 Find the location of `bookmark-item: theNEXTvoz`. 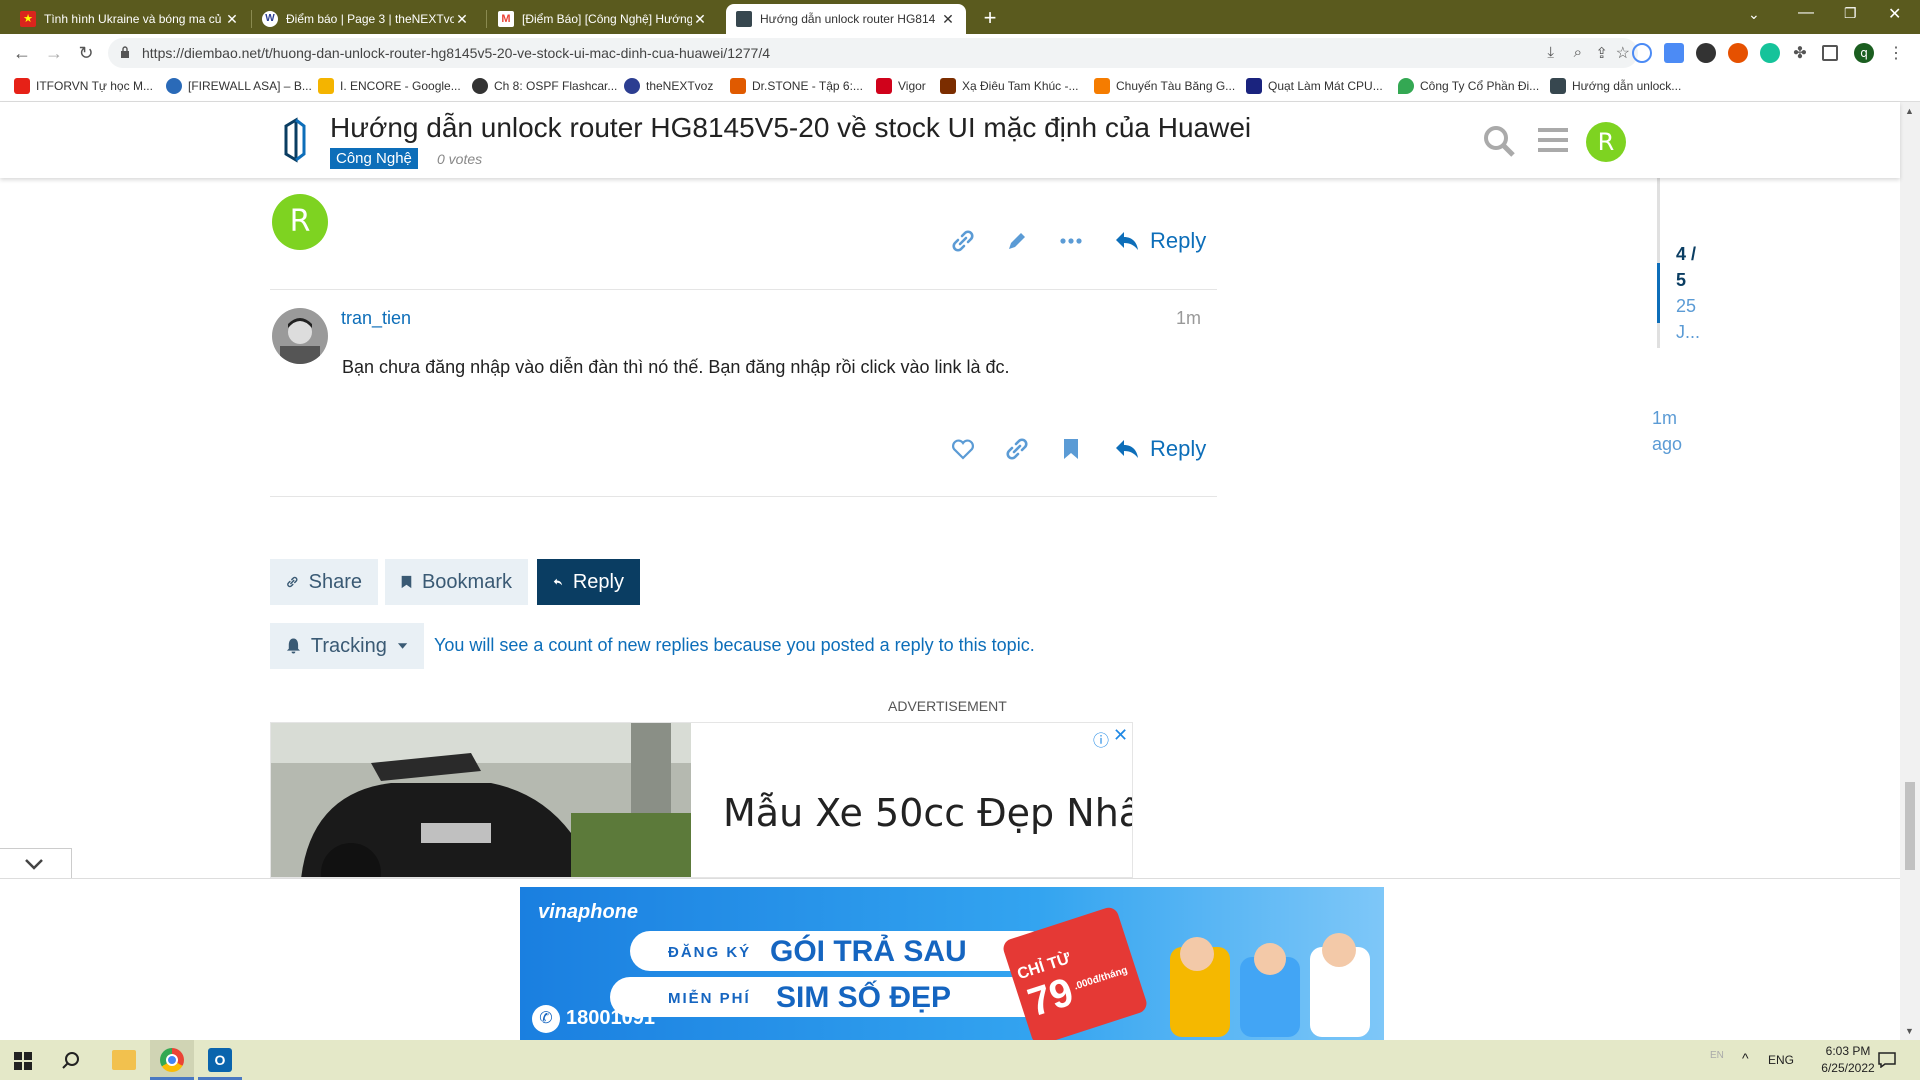

bookmark-item: theNEXTvoz is located at coordinates (668, 86).